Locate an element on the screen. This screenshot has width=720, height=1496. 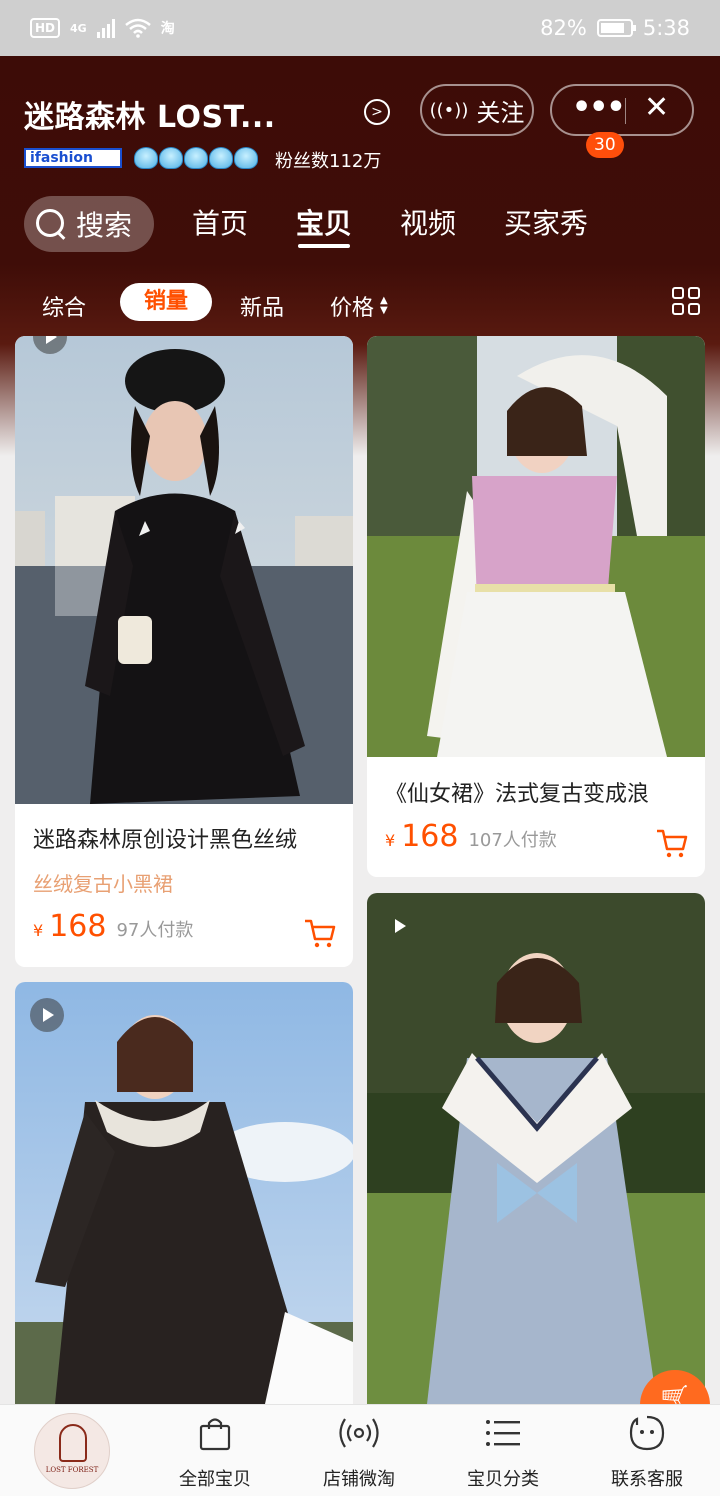
hd-indicator: HD is located at coordinates (45, 28).